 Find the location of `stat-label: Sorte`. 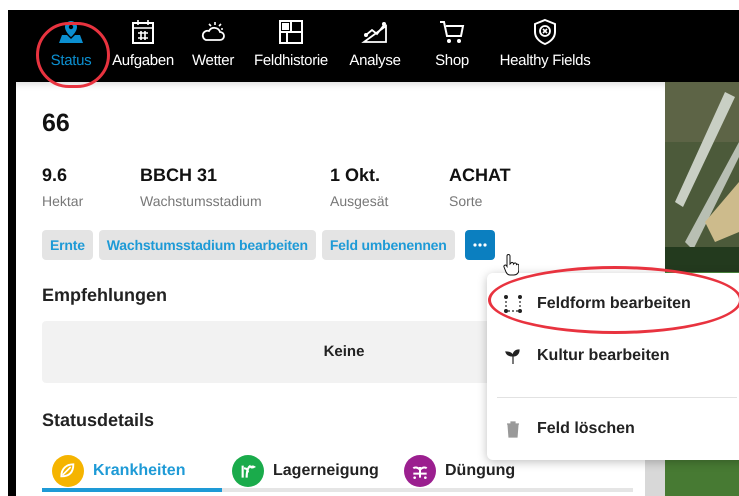

stat-label: Sorte is located at coordinates (465, 201).